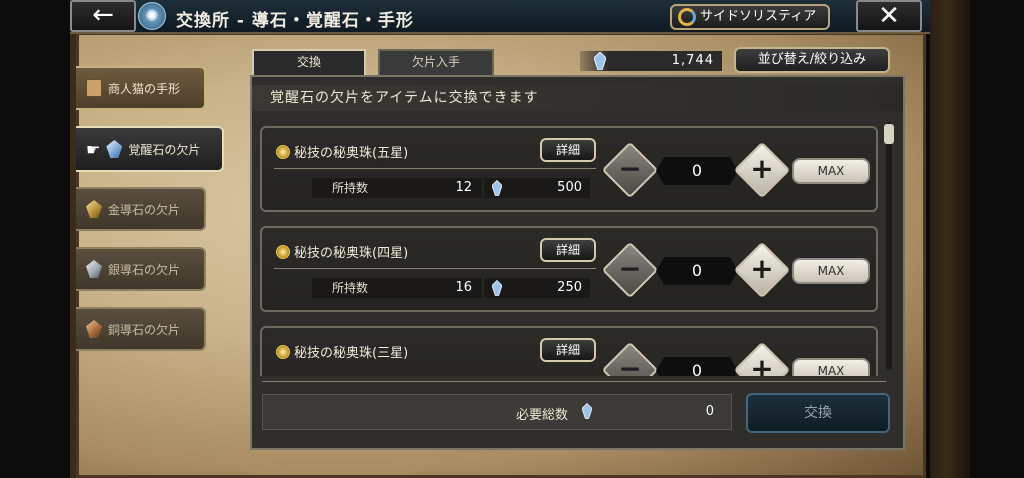 The height and width of the screenshot is (478, 1024). Describe the element at coordinates (94, 88) in the screenshot. I see `scroll-icon` at that location.